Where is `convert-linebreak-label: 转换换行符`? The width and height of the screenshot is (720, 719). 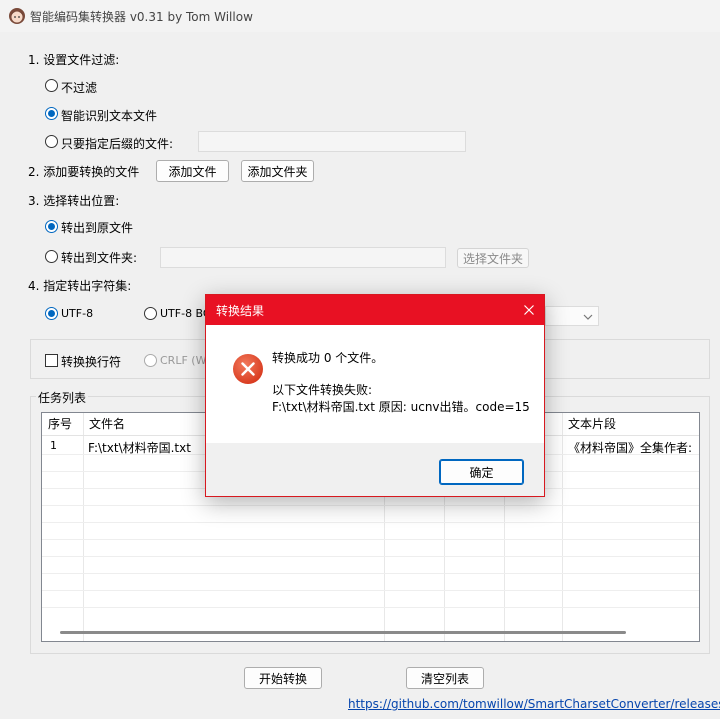 convert-linebreak-label: 转换换行符 is located at coordinates (91, 362).